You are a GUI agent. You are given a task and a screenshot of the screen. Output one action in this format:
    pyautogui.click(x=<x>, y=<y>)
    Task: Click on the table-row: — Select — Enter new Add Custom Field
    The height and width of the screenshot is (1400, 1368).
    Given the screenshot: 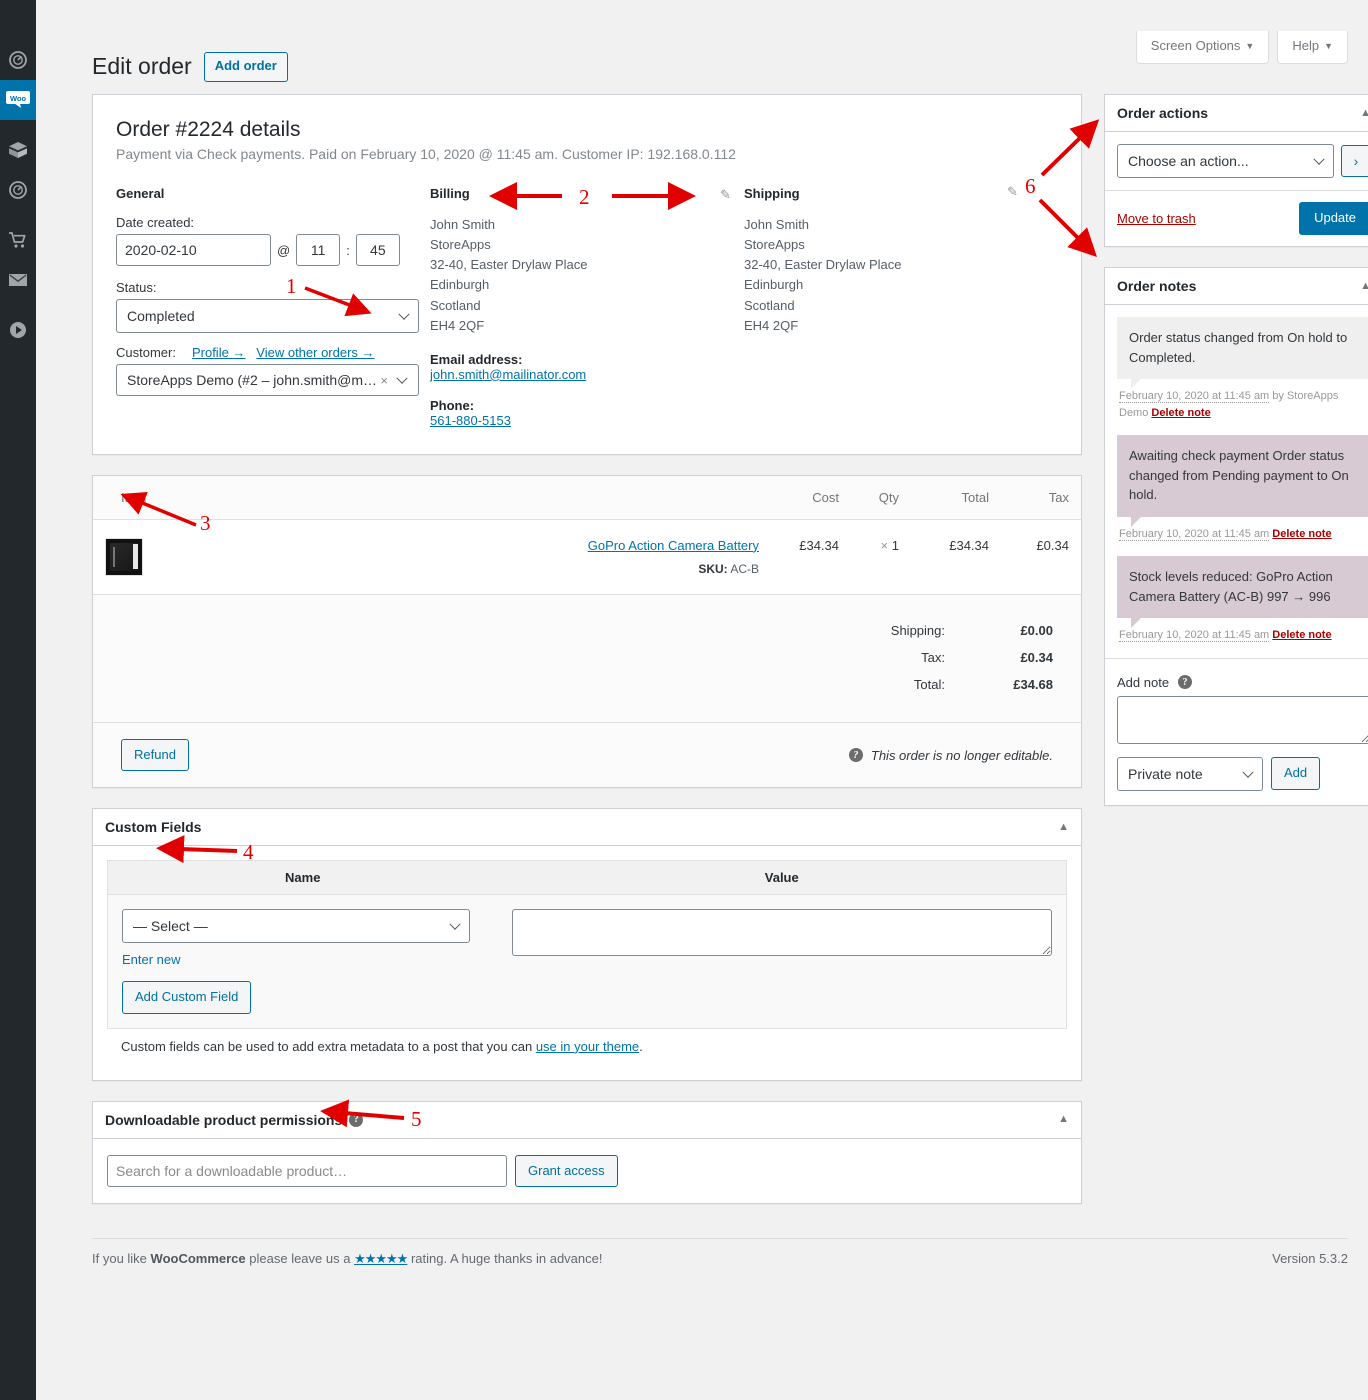 What is the action you would take?
    pyautogui.click(x=587, y=961)
    